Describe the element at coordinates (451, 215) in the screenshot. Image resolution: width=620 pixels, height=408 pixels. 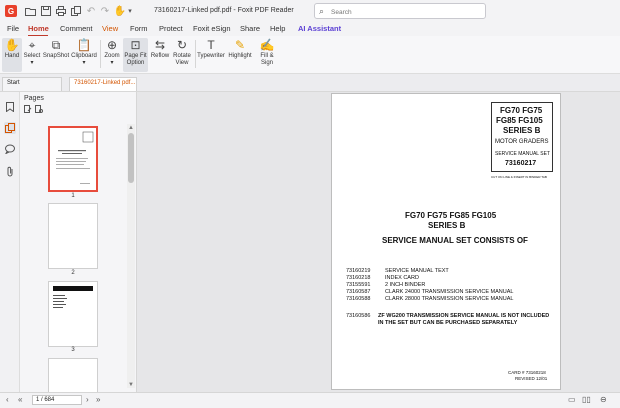
I see `doc-heading: FG70 FG75 FG85 FG105` at that location.